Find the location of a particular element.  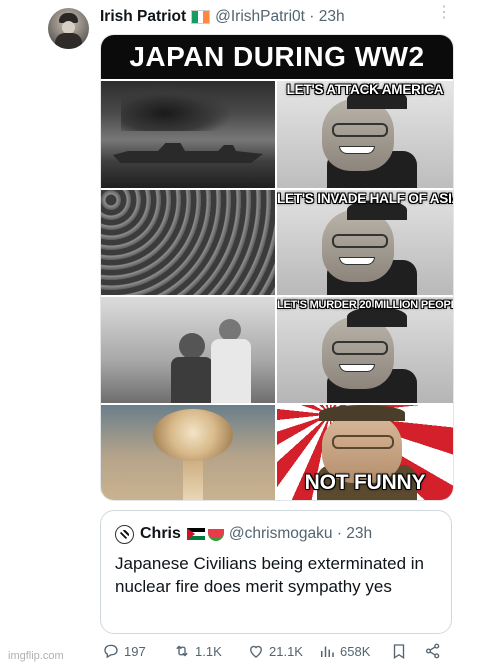

caption-murder-millions: LET'S MURDER 20 MILLION PEOPLE is located at coordinates (365, 305).